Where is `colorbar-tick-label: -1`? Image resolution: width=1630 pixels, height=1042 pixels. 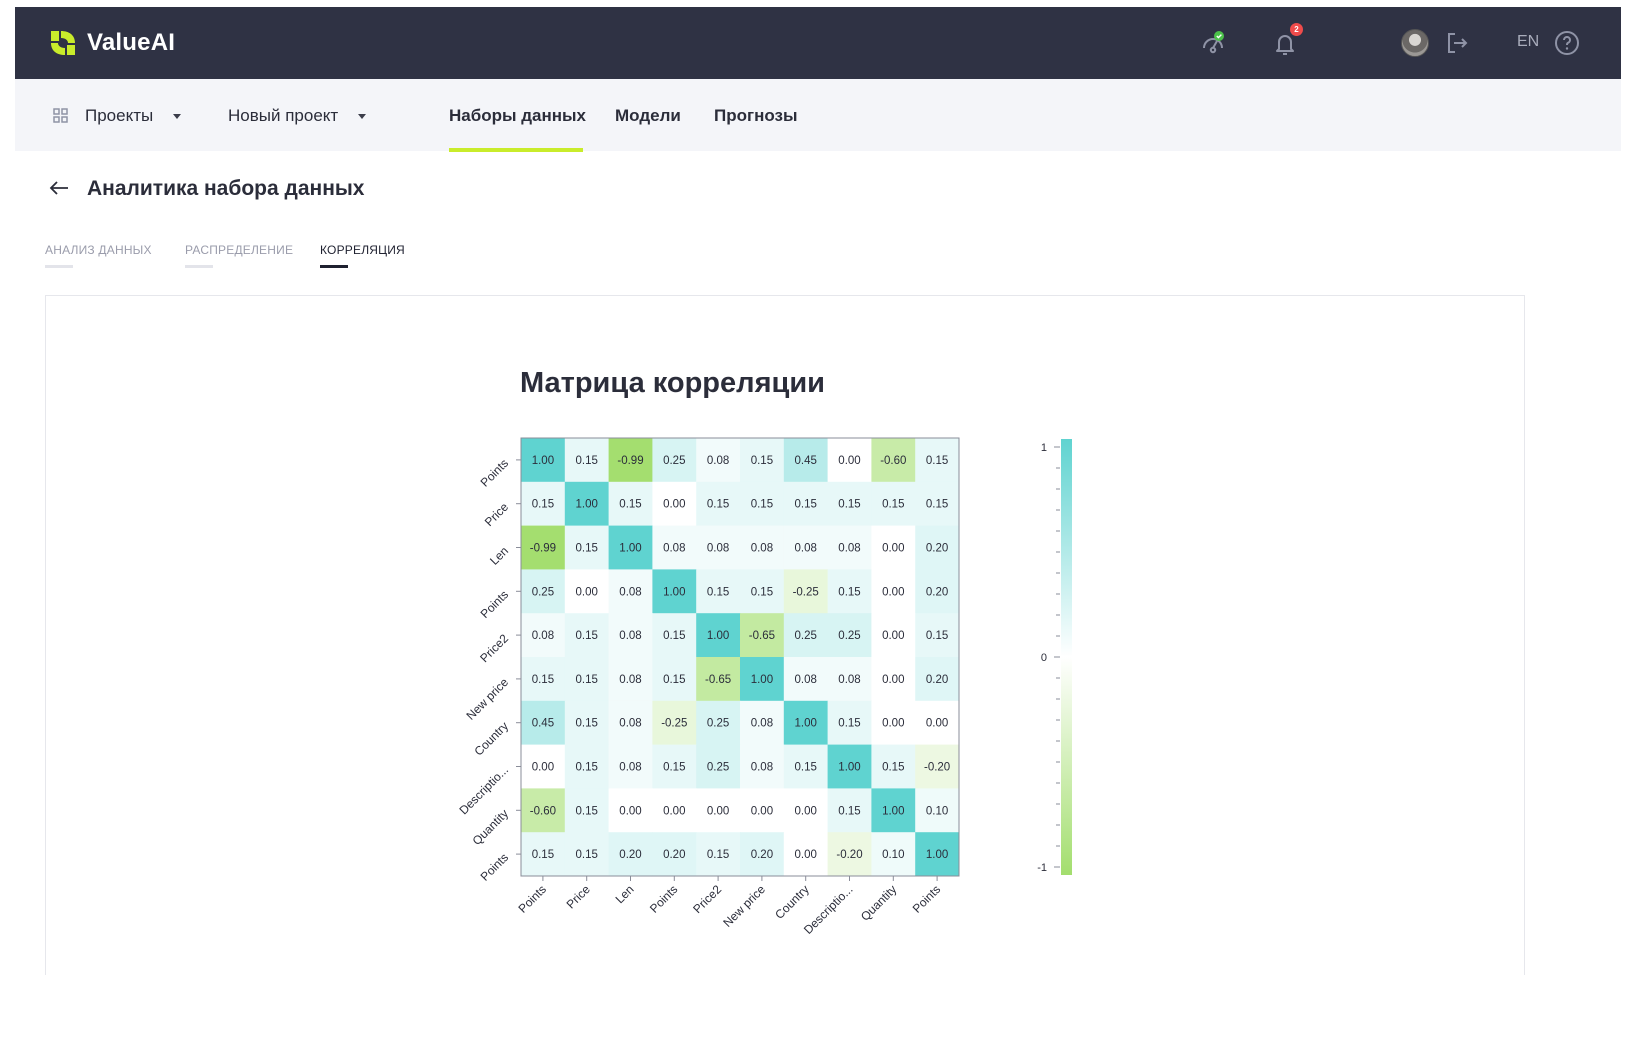
colorbar-tick-label: -1 is located at coordinates (1042, 868).